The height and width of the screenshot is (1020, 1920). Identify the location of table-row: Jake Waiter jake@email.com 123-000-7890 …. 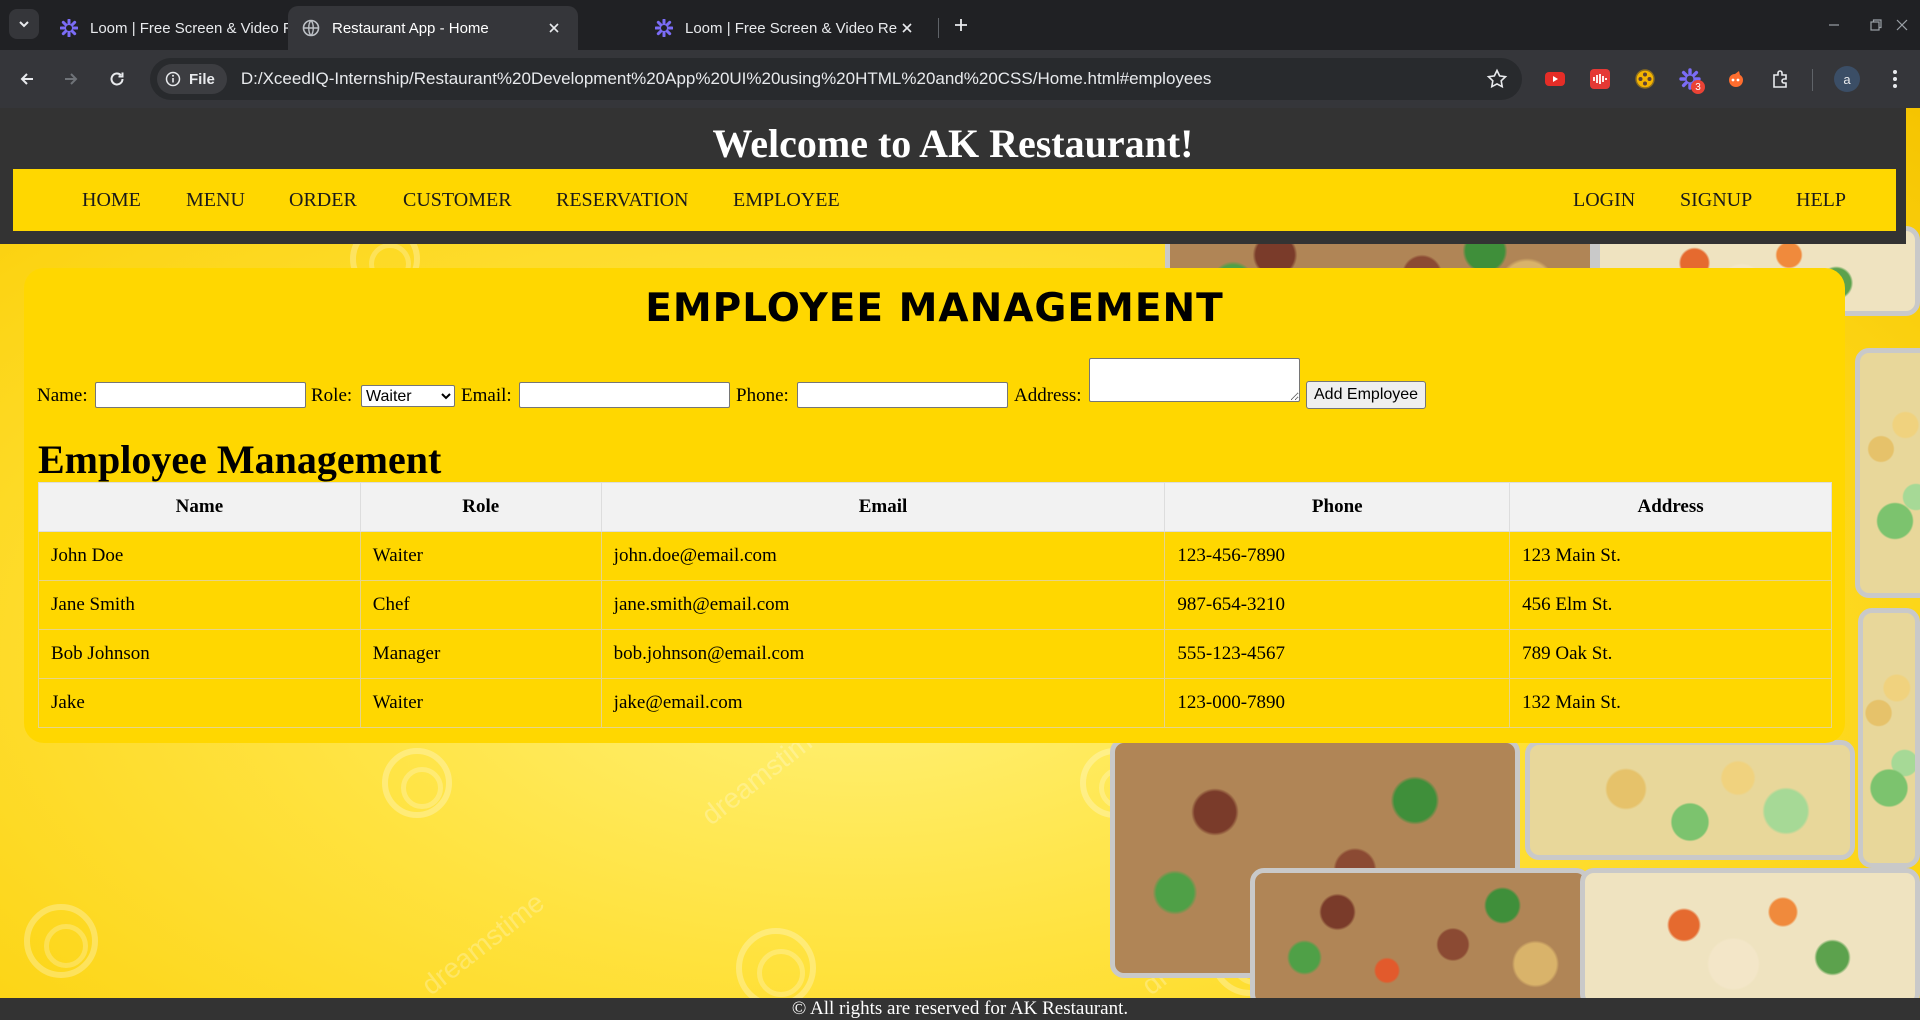
(935, 703).